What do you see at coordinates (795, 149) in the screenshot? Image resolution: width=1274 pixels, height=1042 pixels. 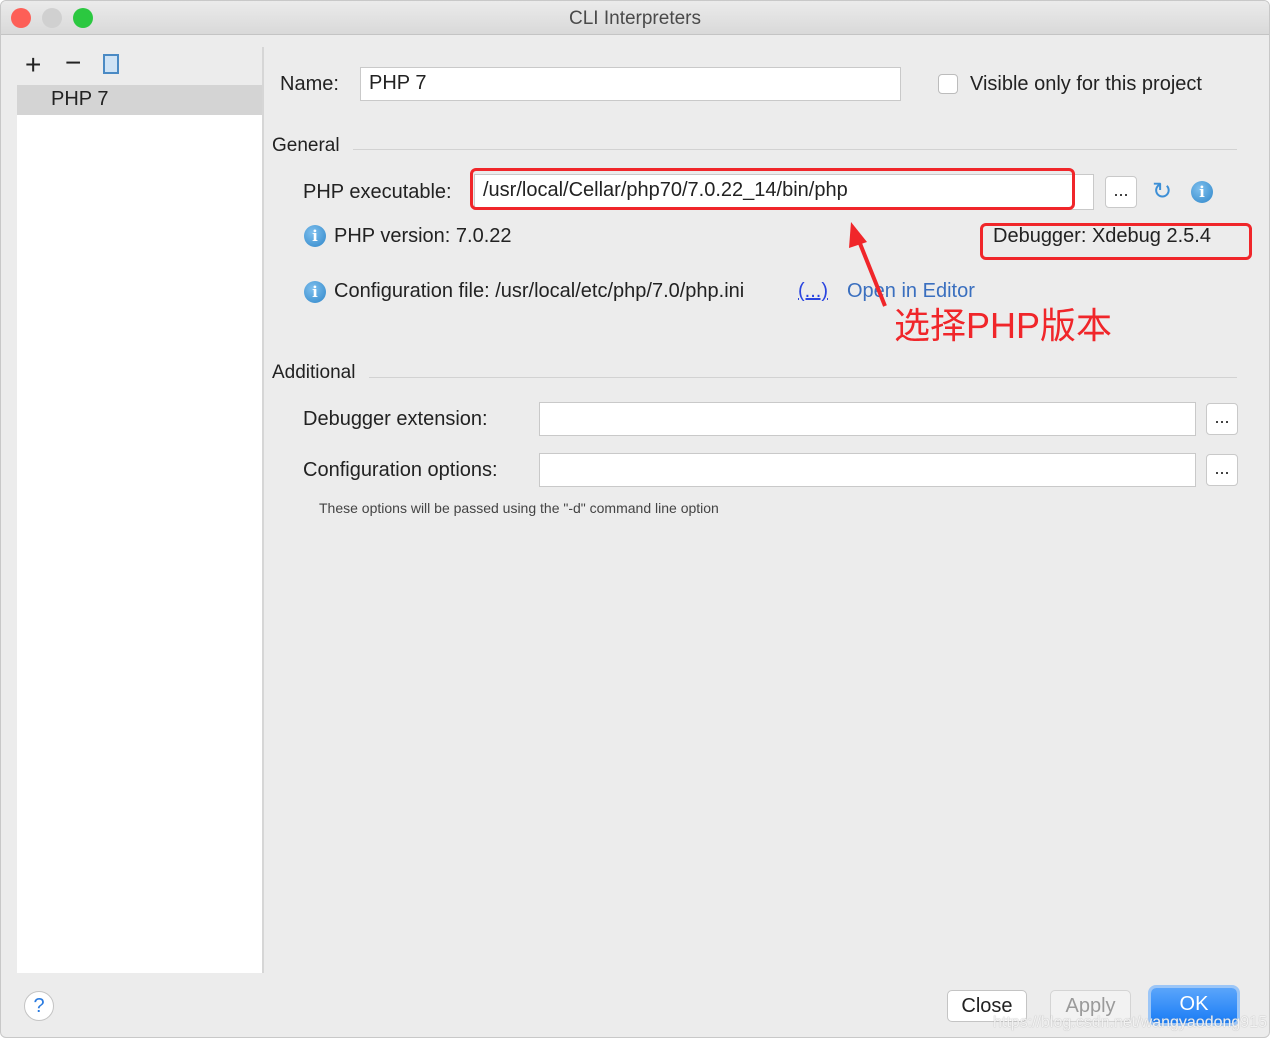 I see `general-divider` at bounding box center [795, 149].